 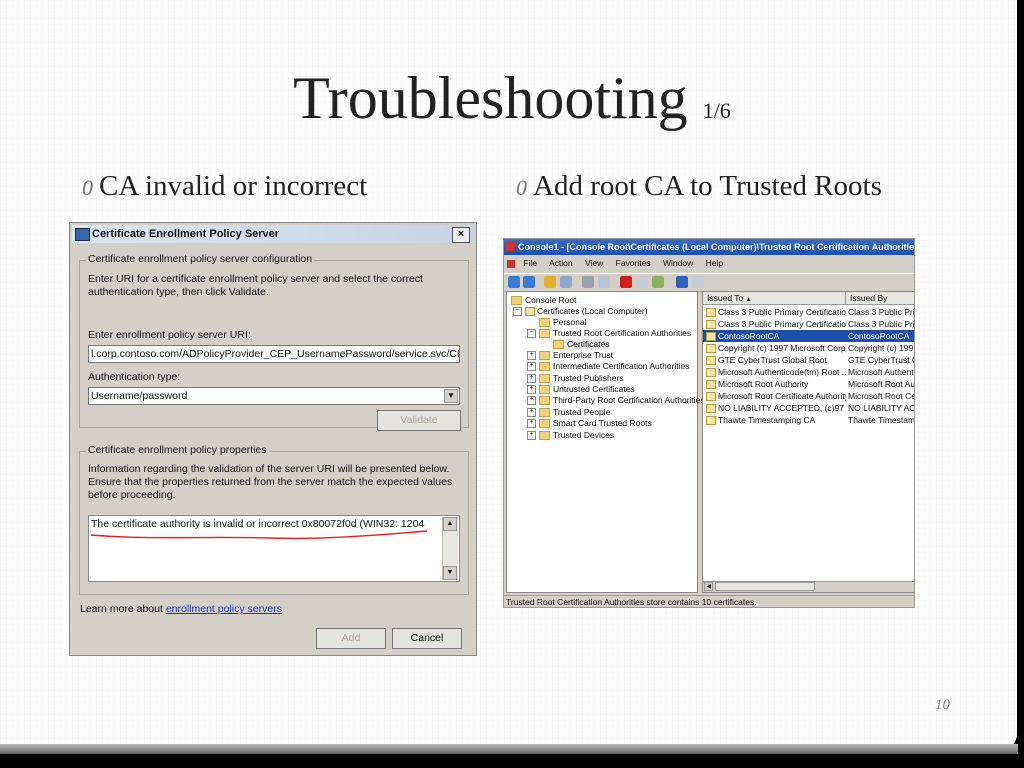 I want to click on tree-node-trusted-people: + Trusted People, so click(x=568, y=412).